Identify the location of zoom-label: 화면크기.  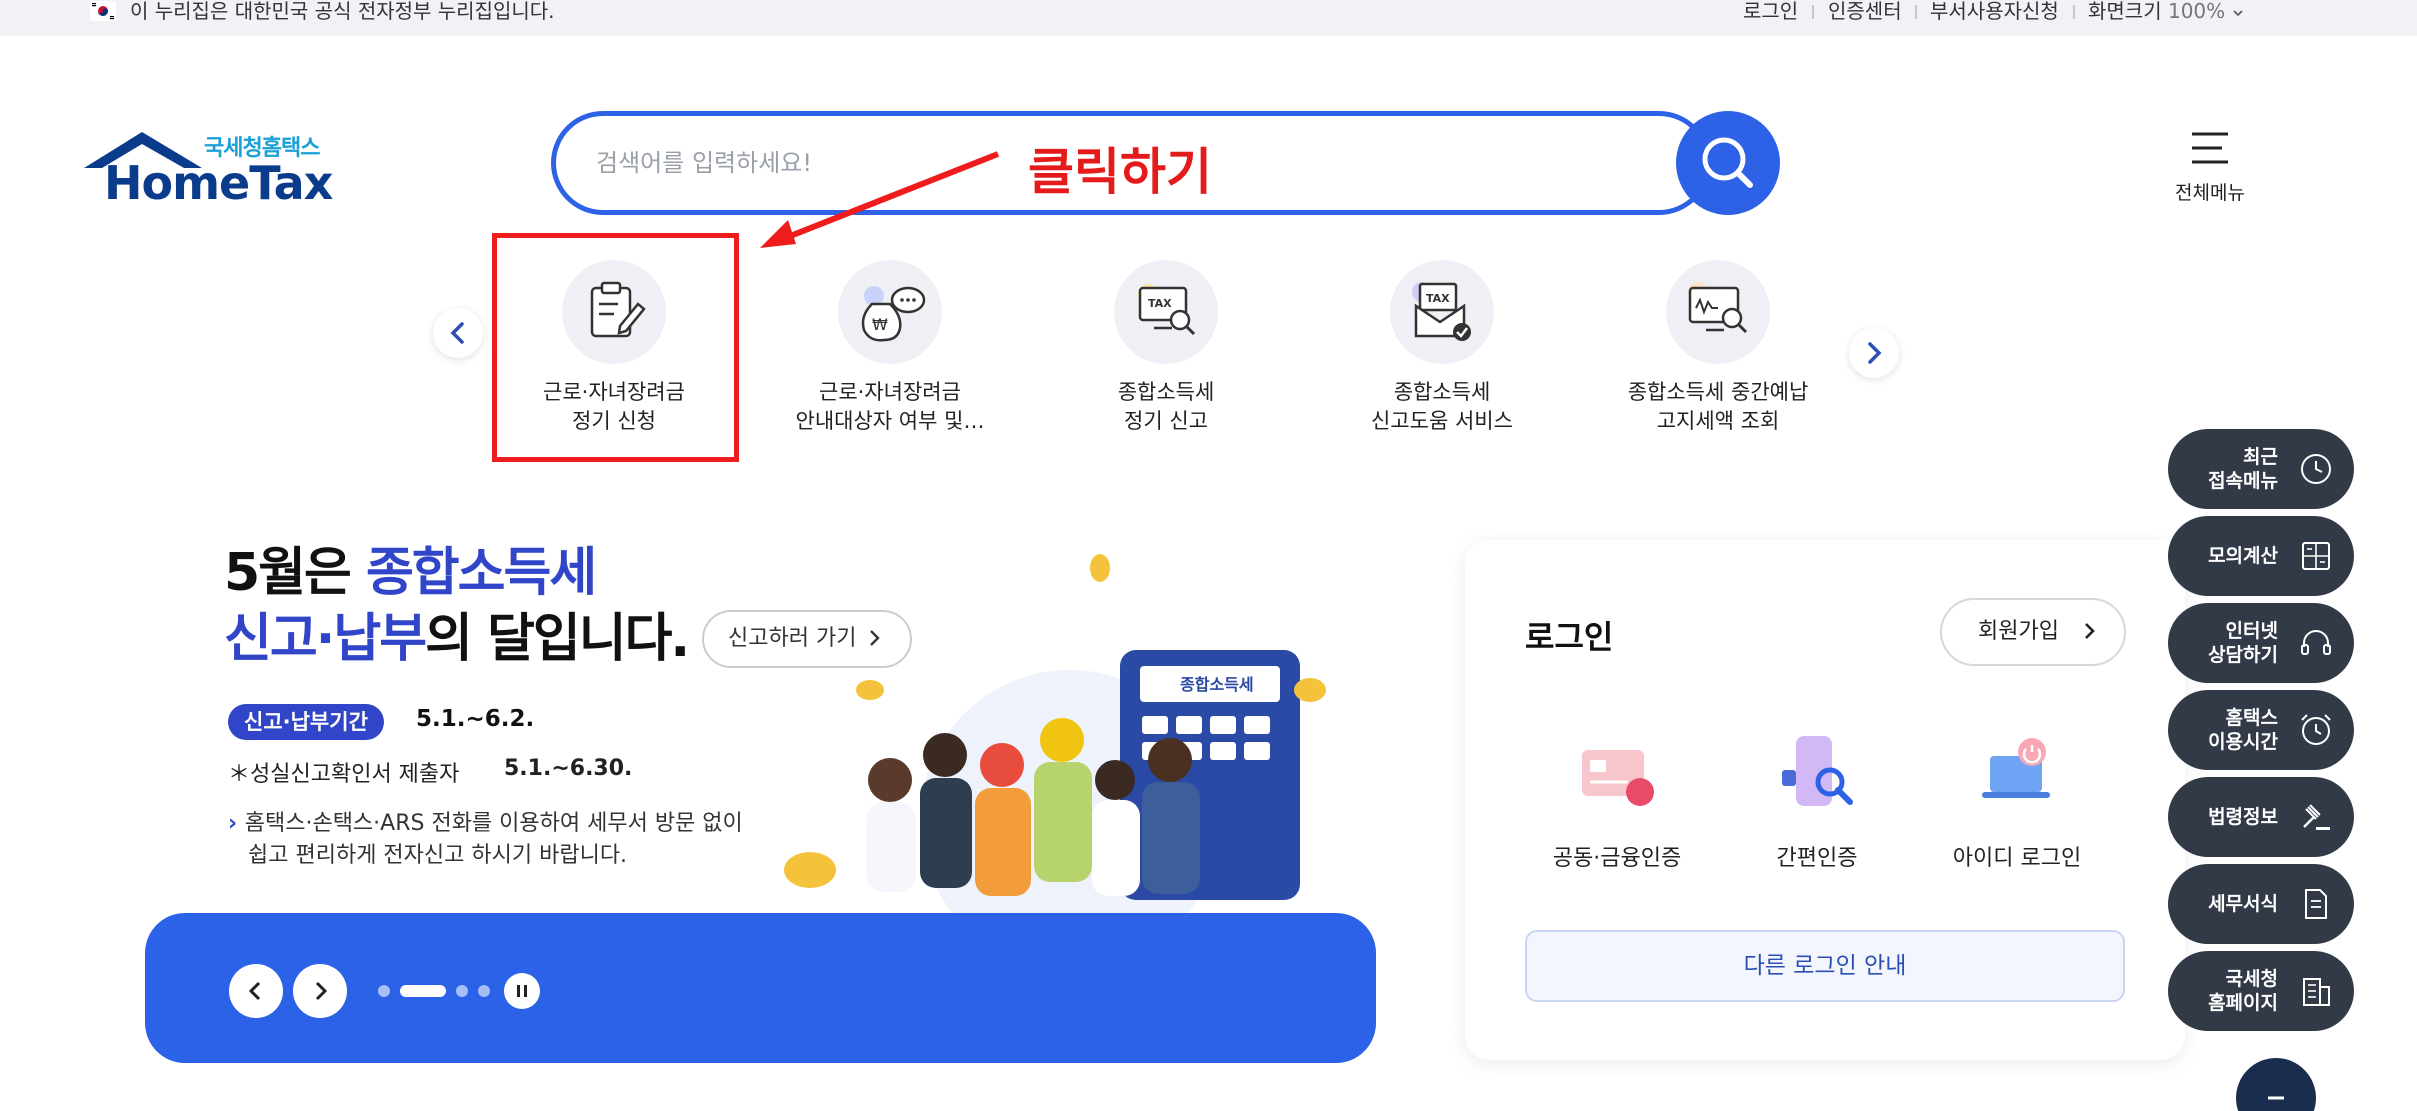
(2125, 11).